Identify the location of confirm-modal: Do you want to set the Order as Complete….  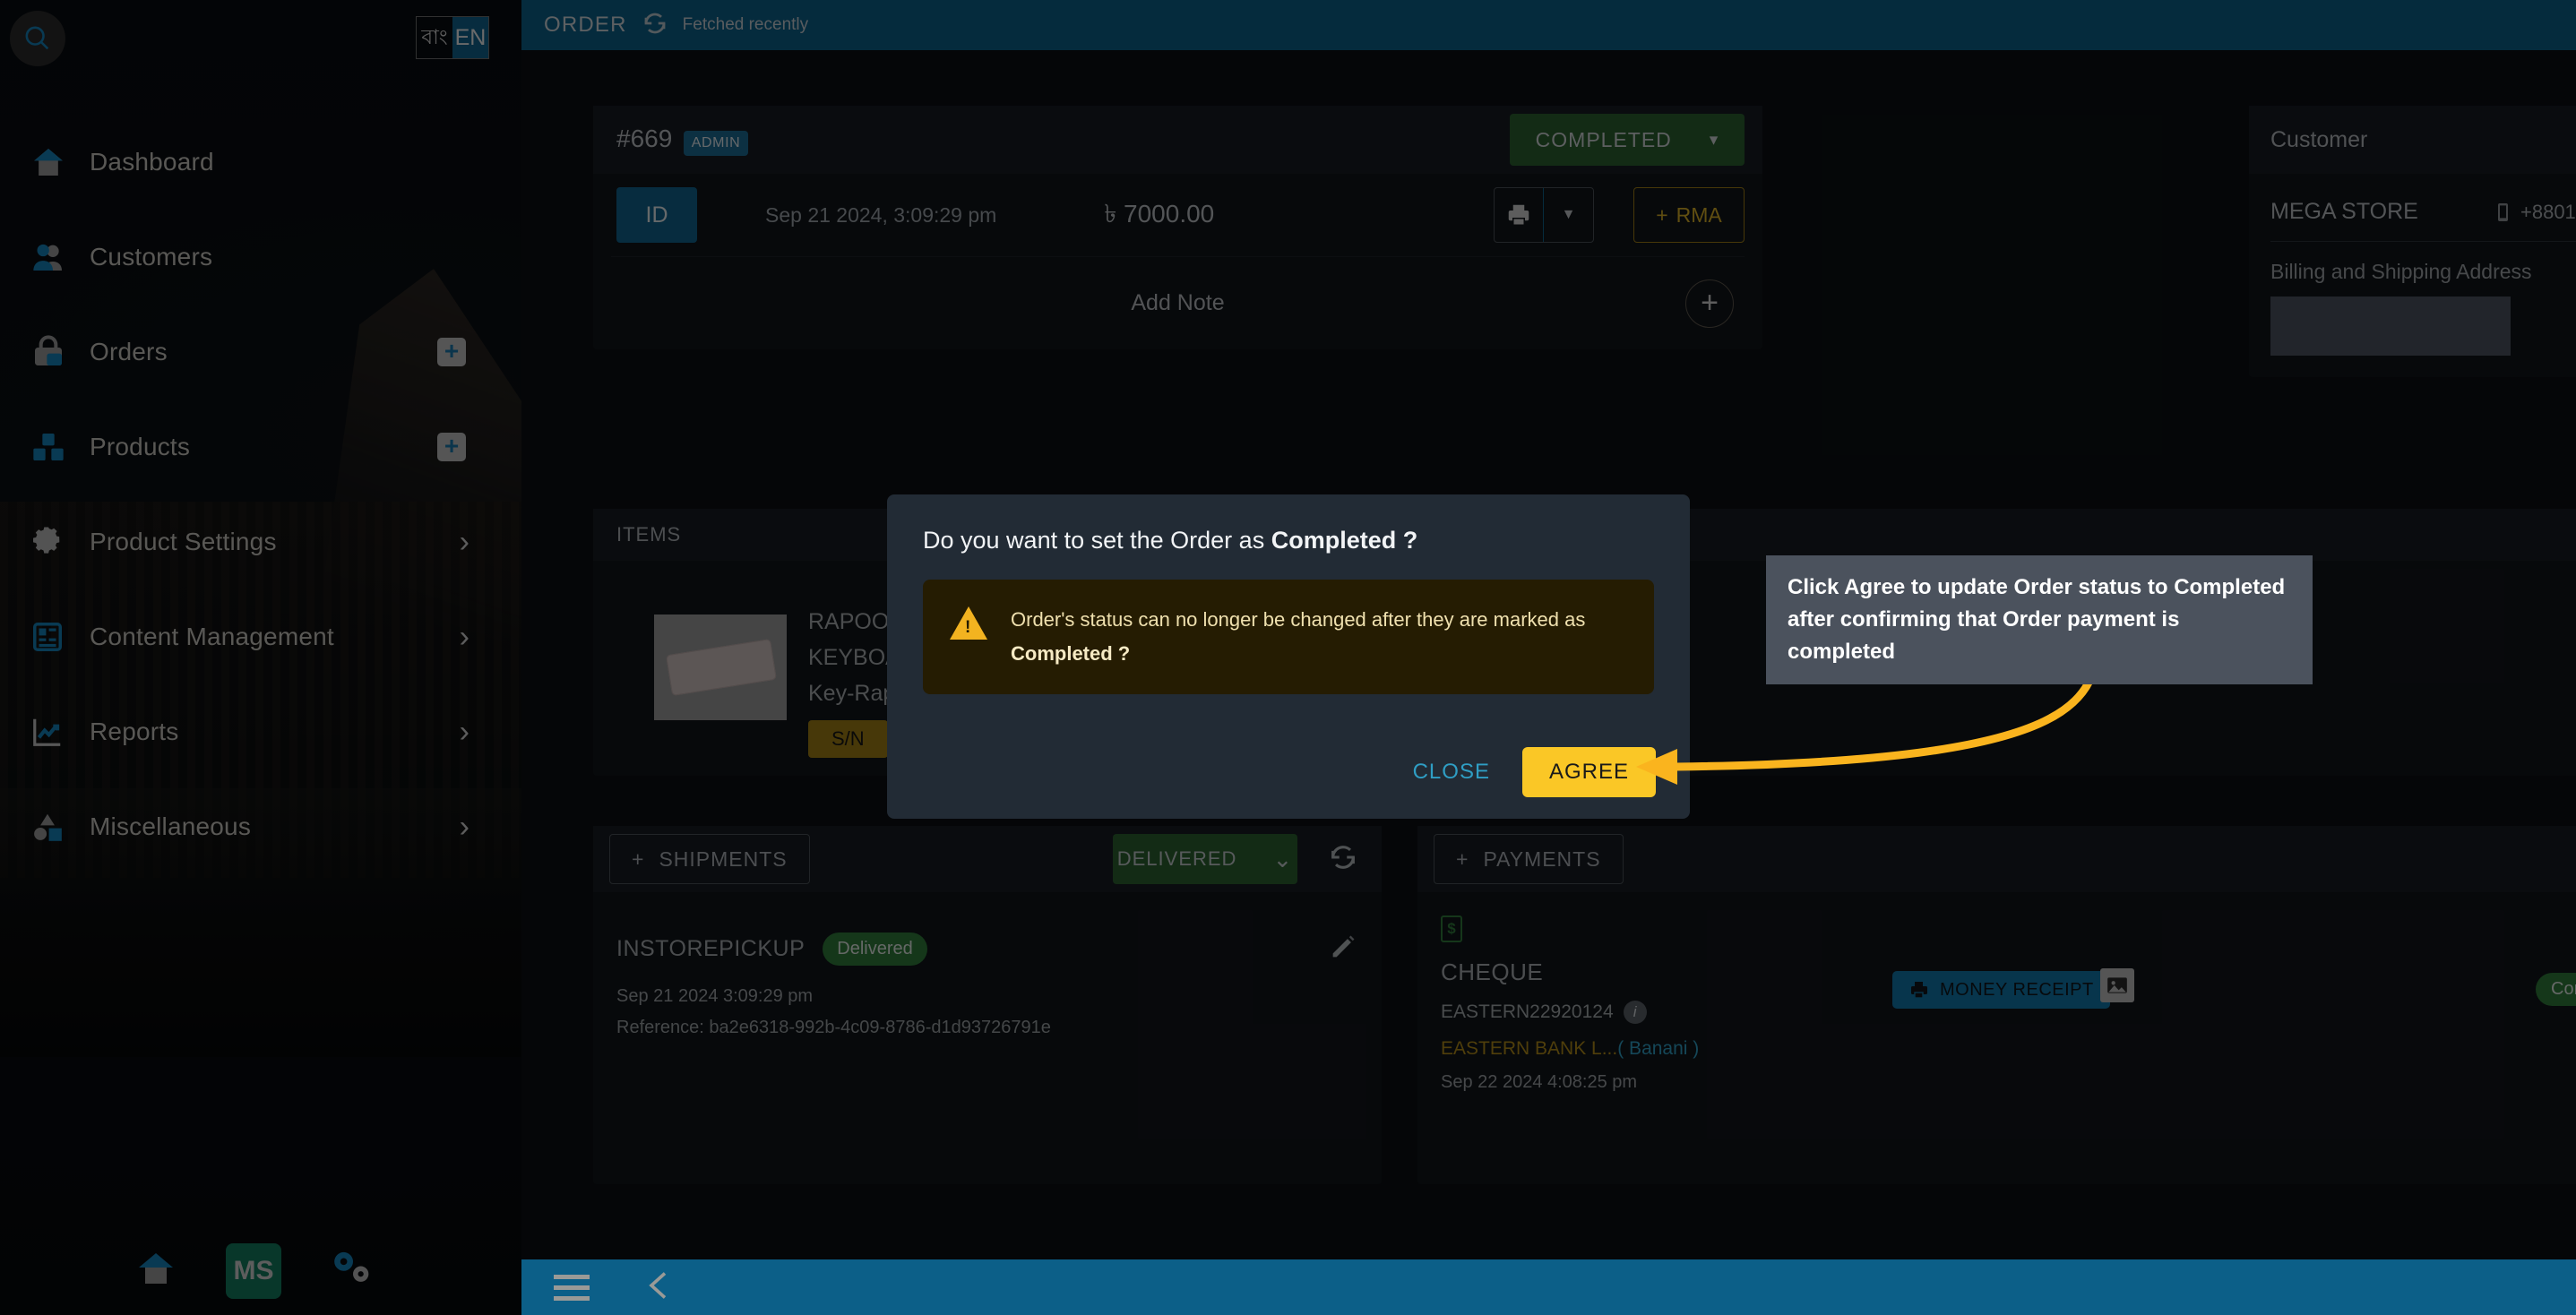
(1288, 656).